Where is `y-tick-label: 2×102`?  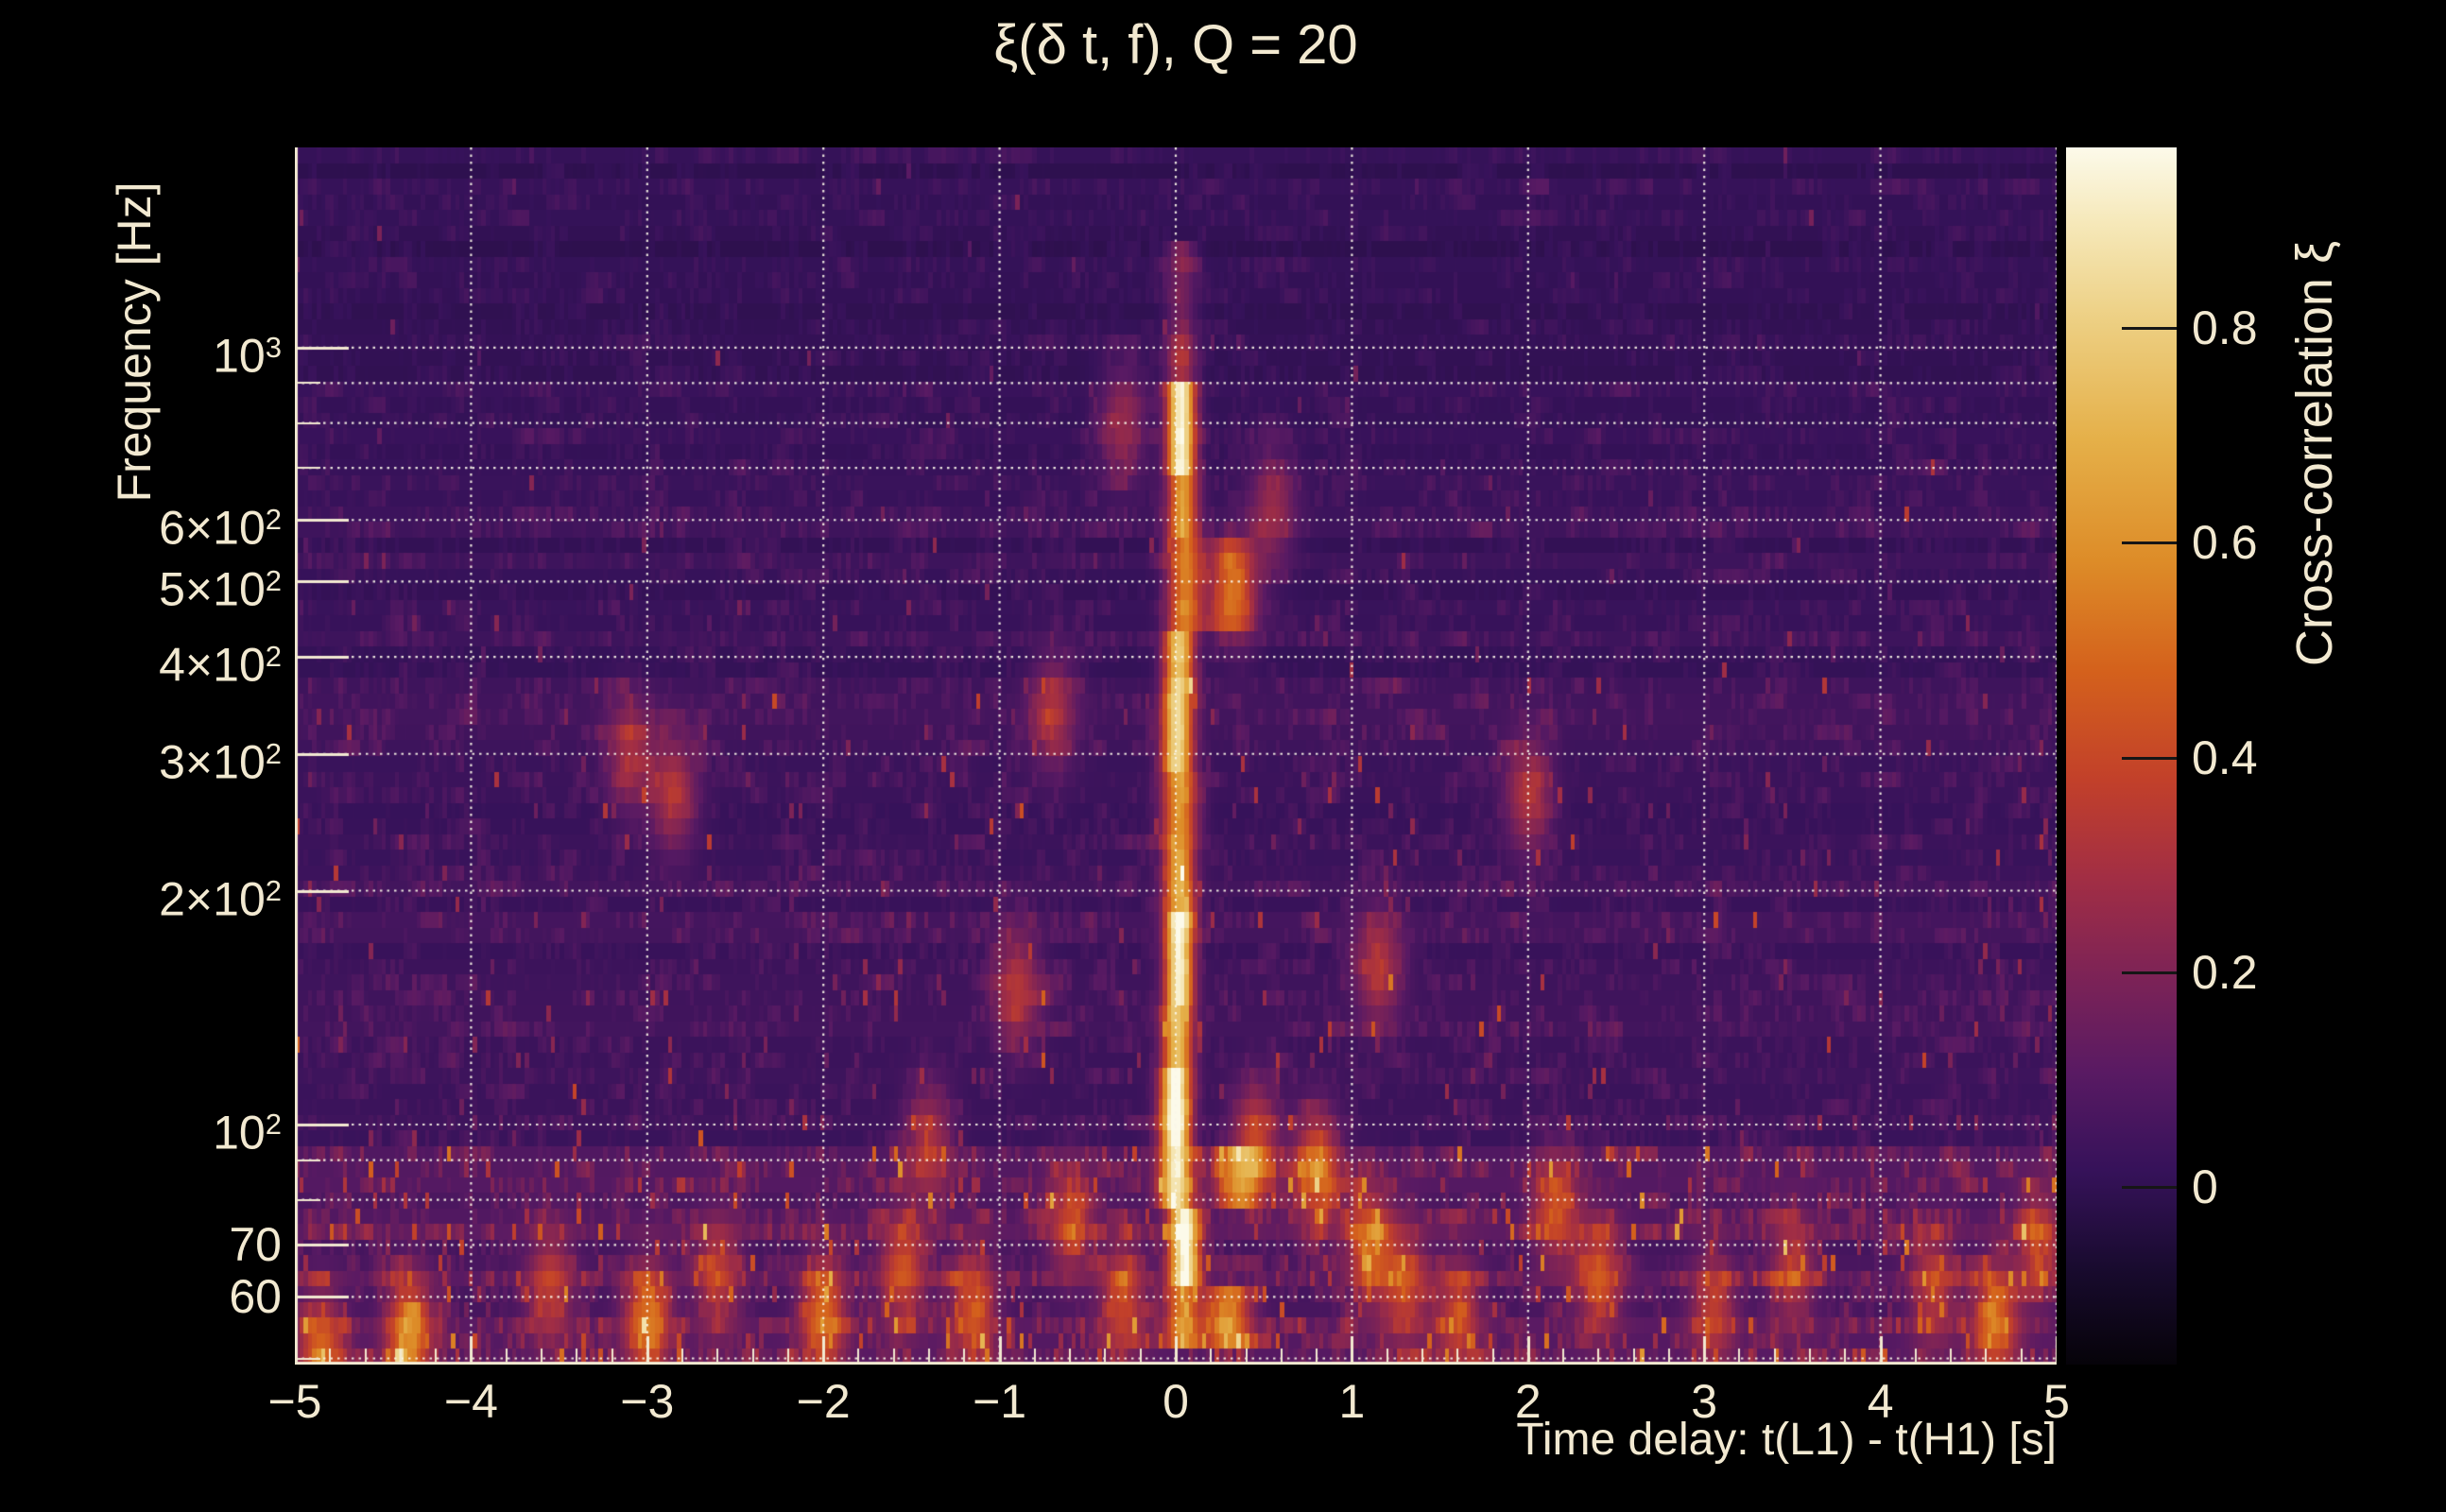 y-tick-label: 2×102 is located at coordinates (221, 899).